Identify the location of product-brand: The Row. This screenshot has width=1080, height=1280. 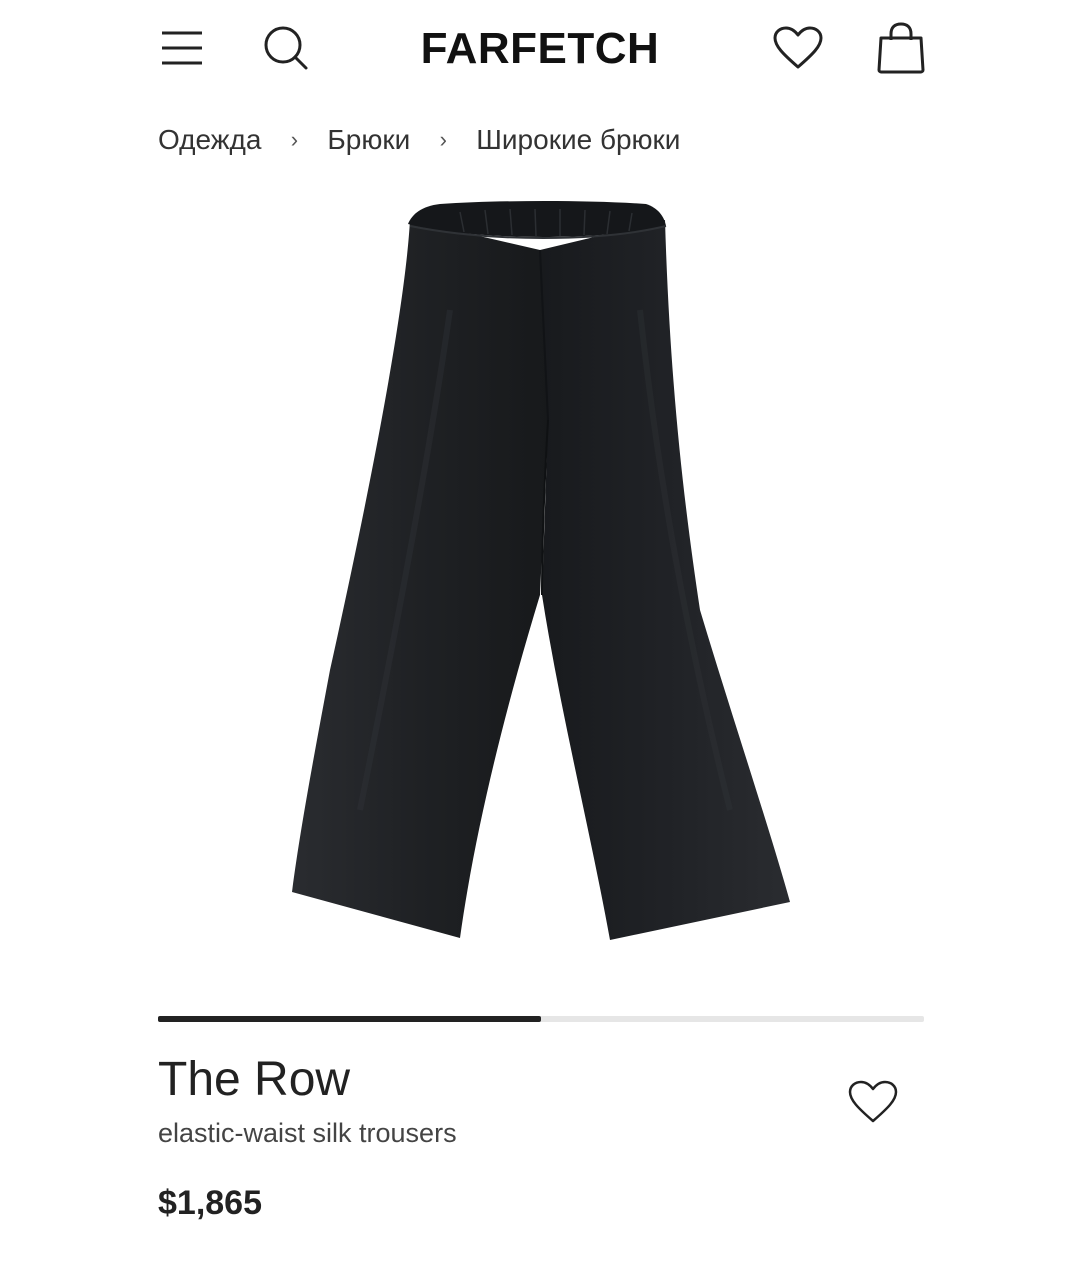
(254, 1079).